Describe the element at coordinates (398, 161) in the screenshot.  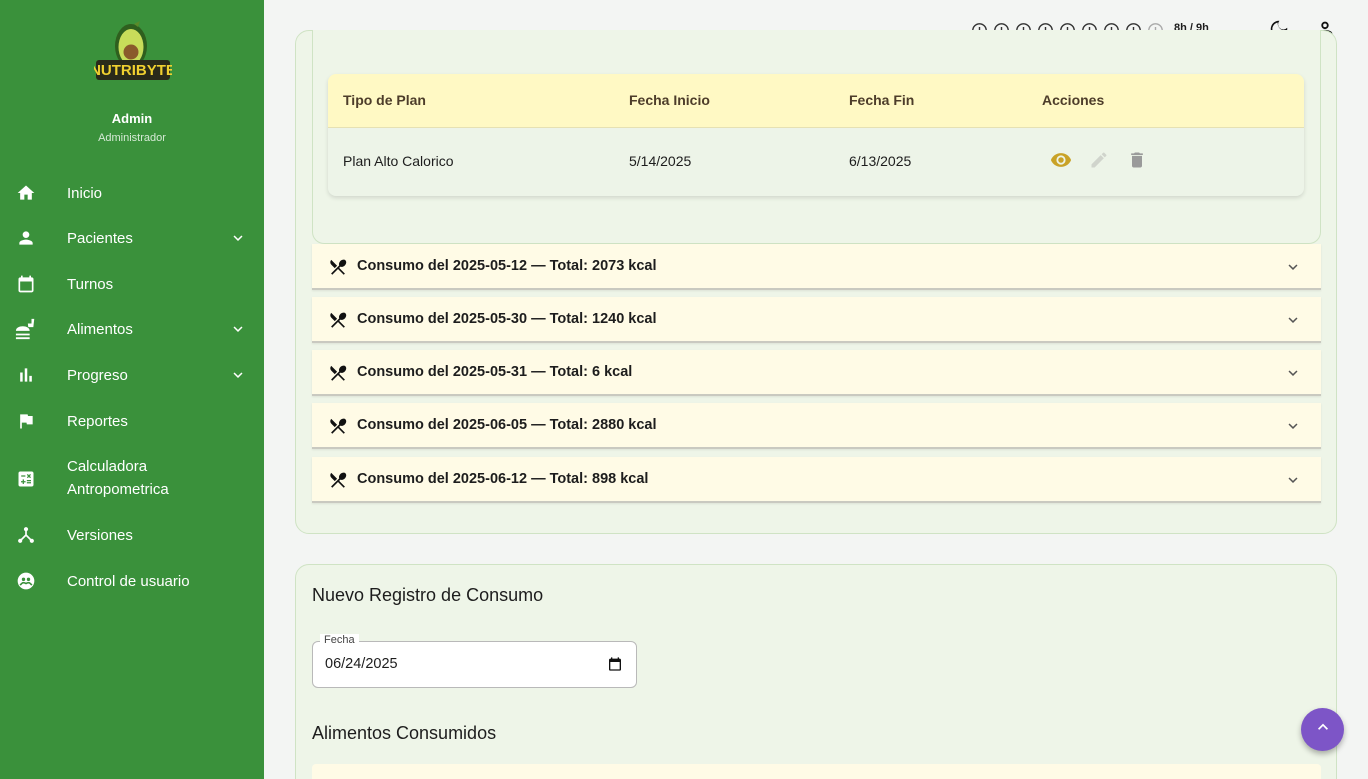
I see `cell-tipo-plan: Plan Alto Calorico` at that location.